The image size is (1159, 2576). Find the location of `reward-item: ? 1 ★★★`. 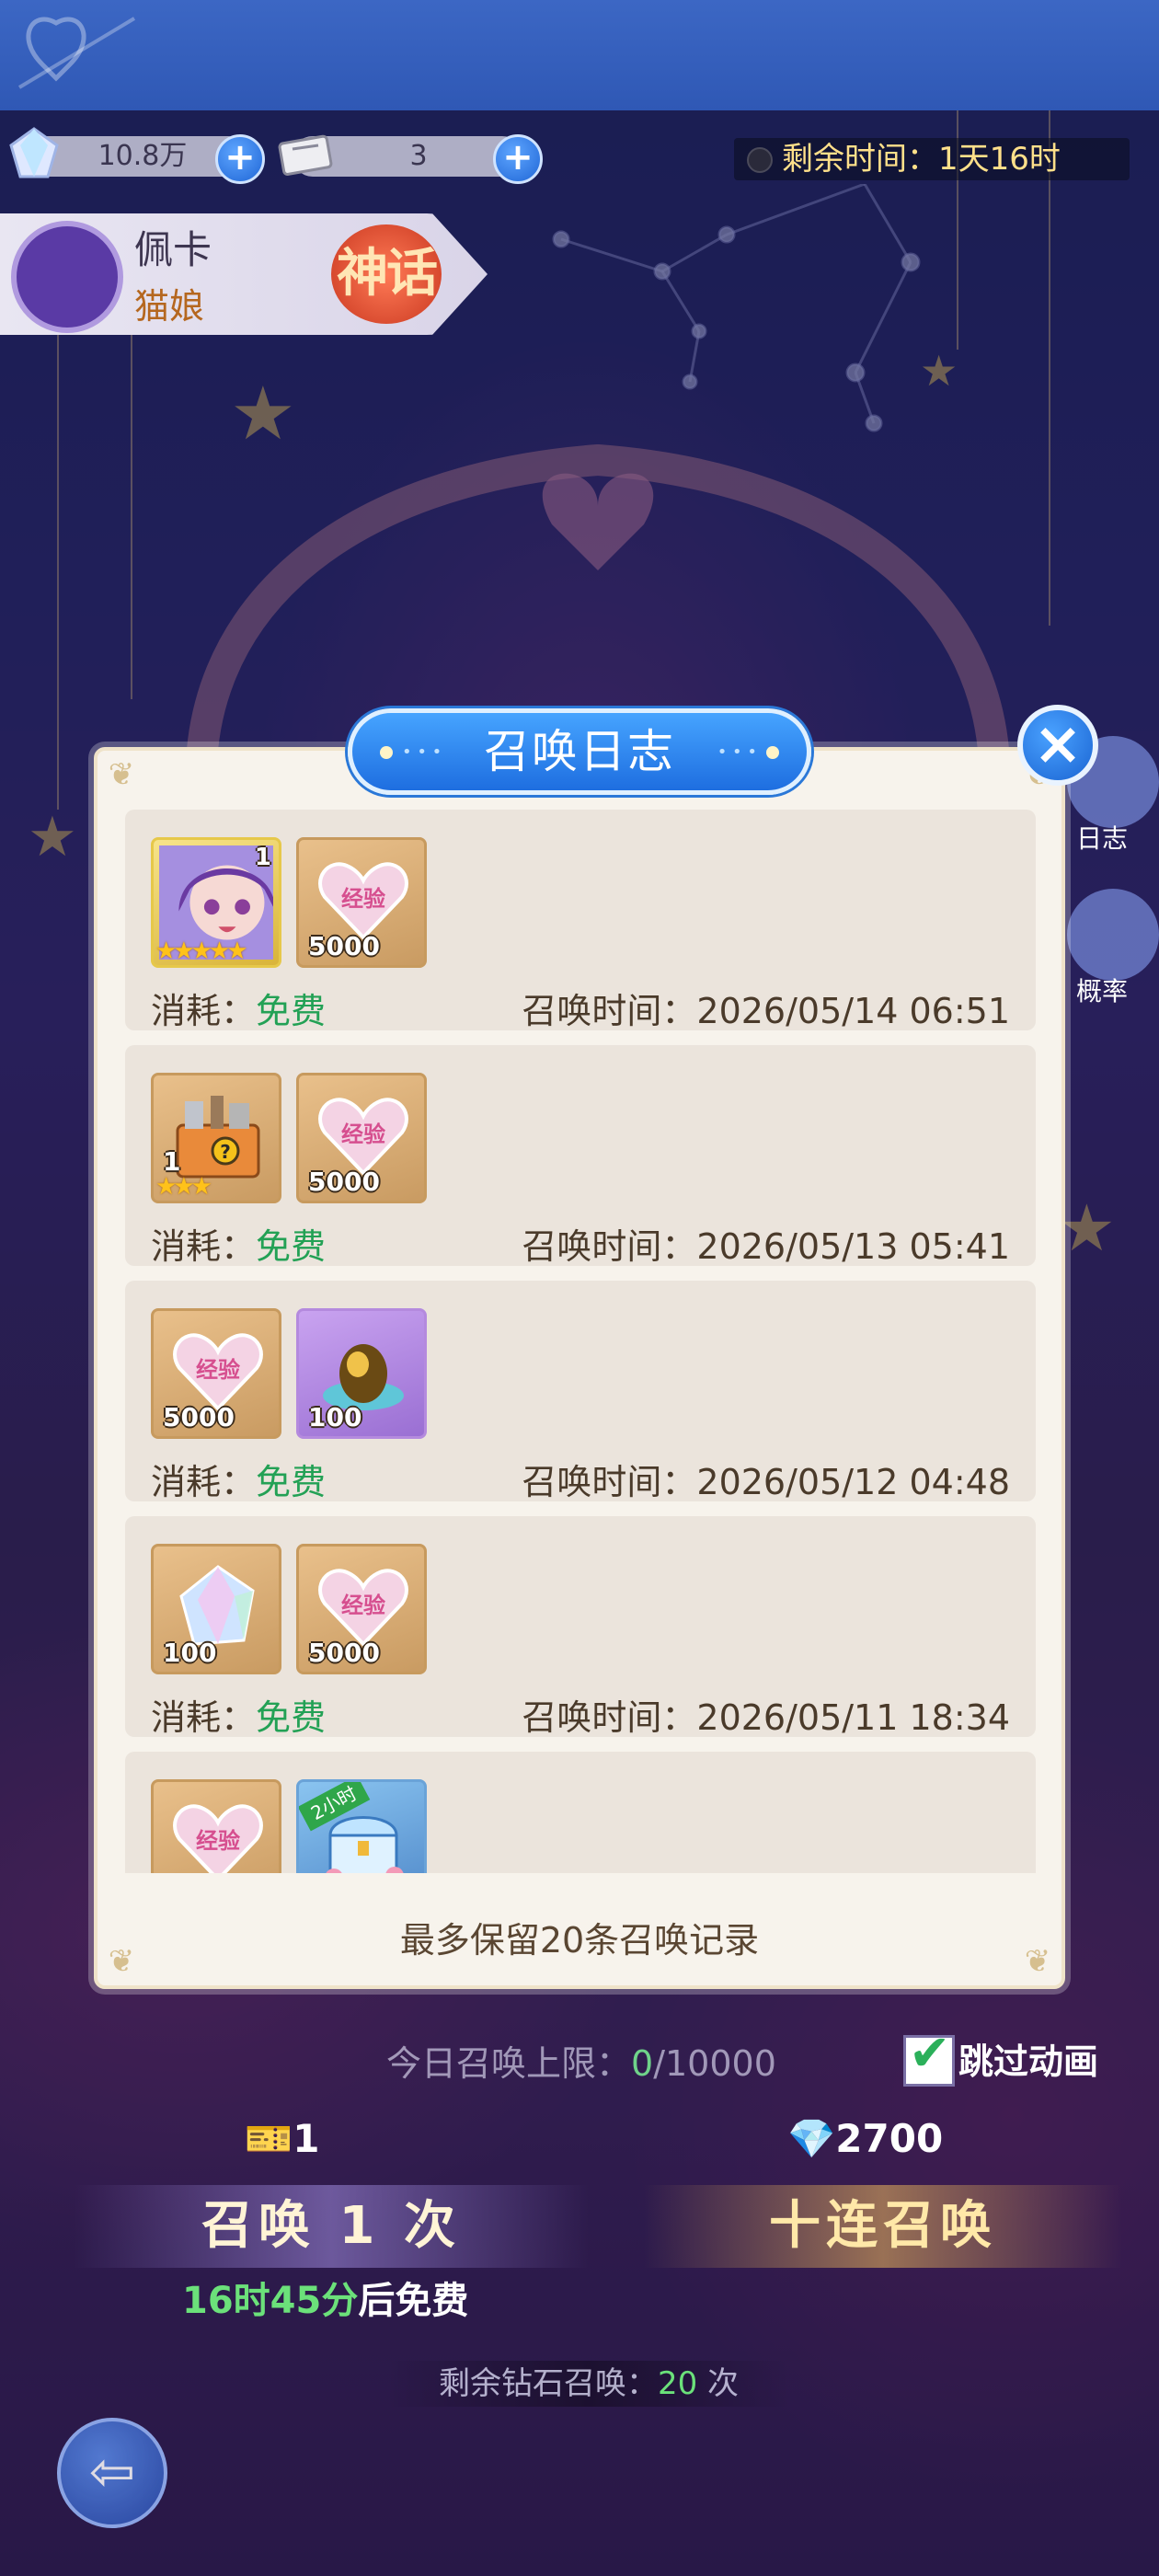

reward-item: ? 1 ★★★ is located at coordinates (216, 1138).